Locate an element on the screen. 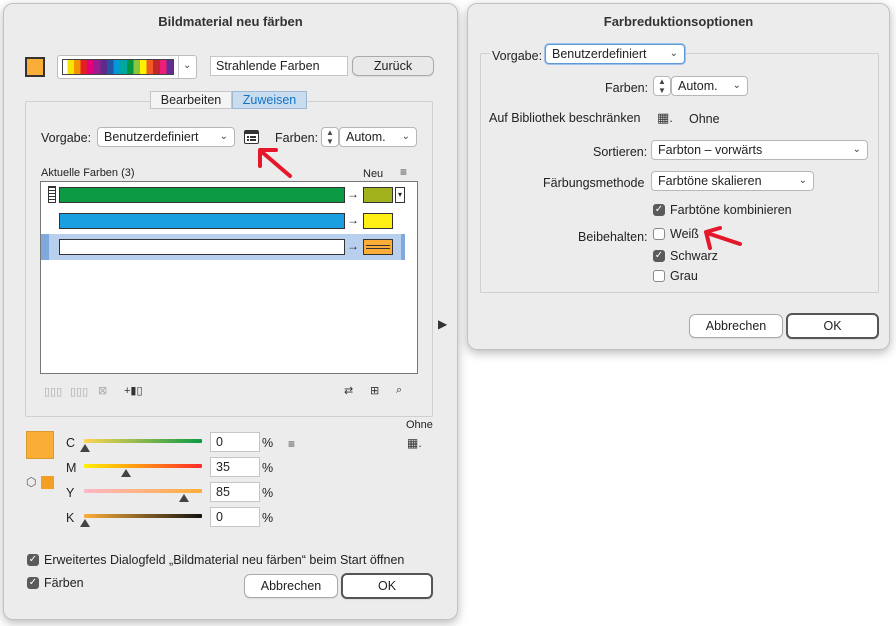  combine-tints-checkbox: ✓ is located at coordinates (659, 210).